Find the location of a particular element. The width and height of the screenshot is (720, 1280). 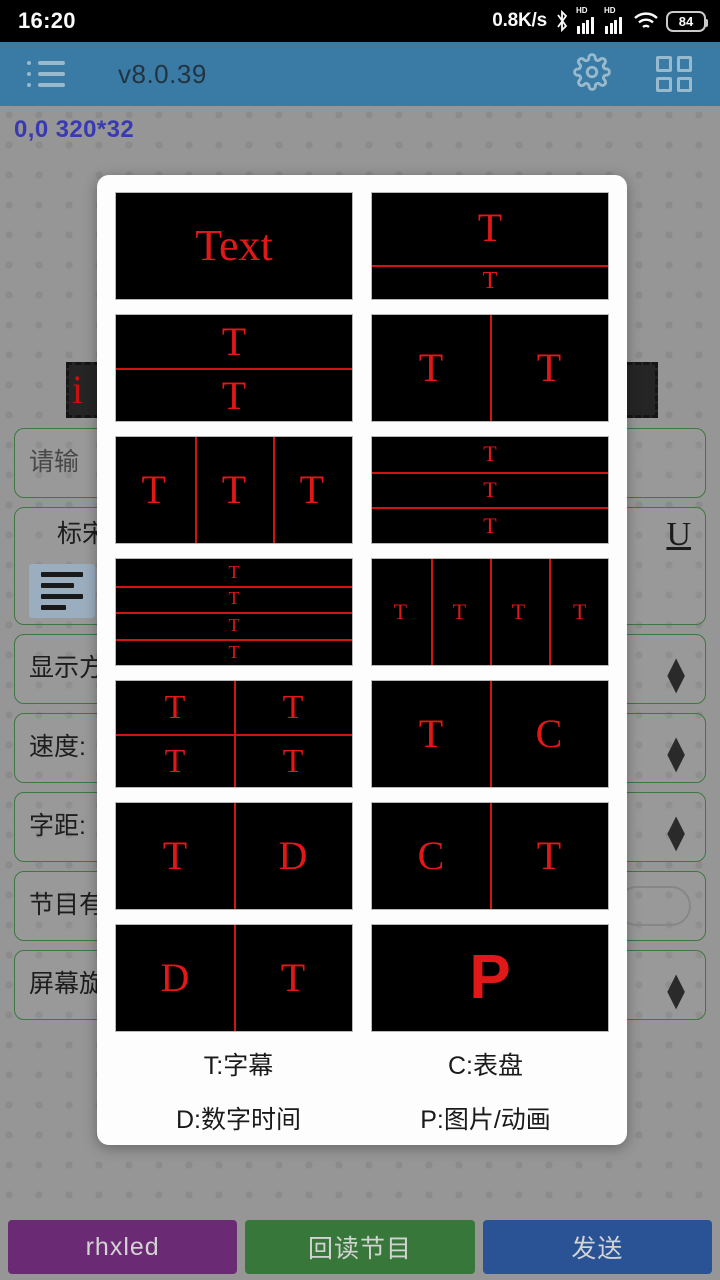

layout-legend: T:字幕 C:表盘 D:数字时间 P:图片/动画 is located at coordinates (362, 1091).